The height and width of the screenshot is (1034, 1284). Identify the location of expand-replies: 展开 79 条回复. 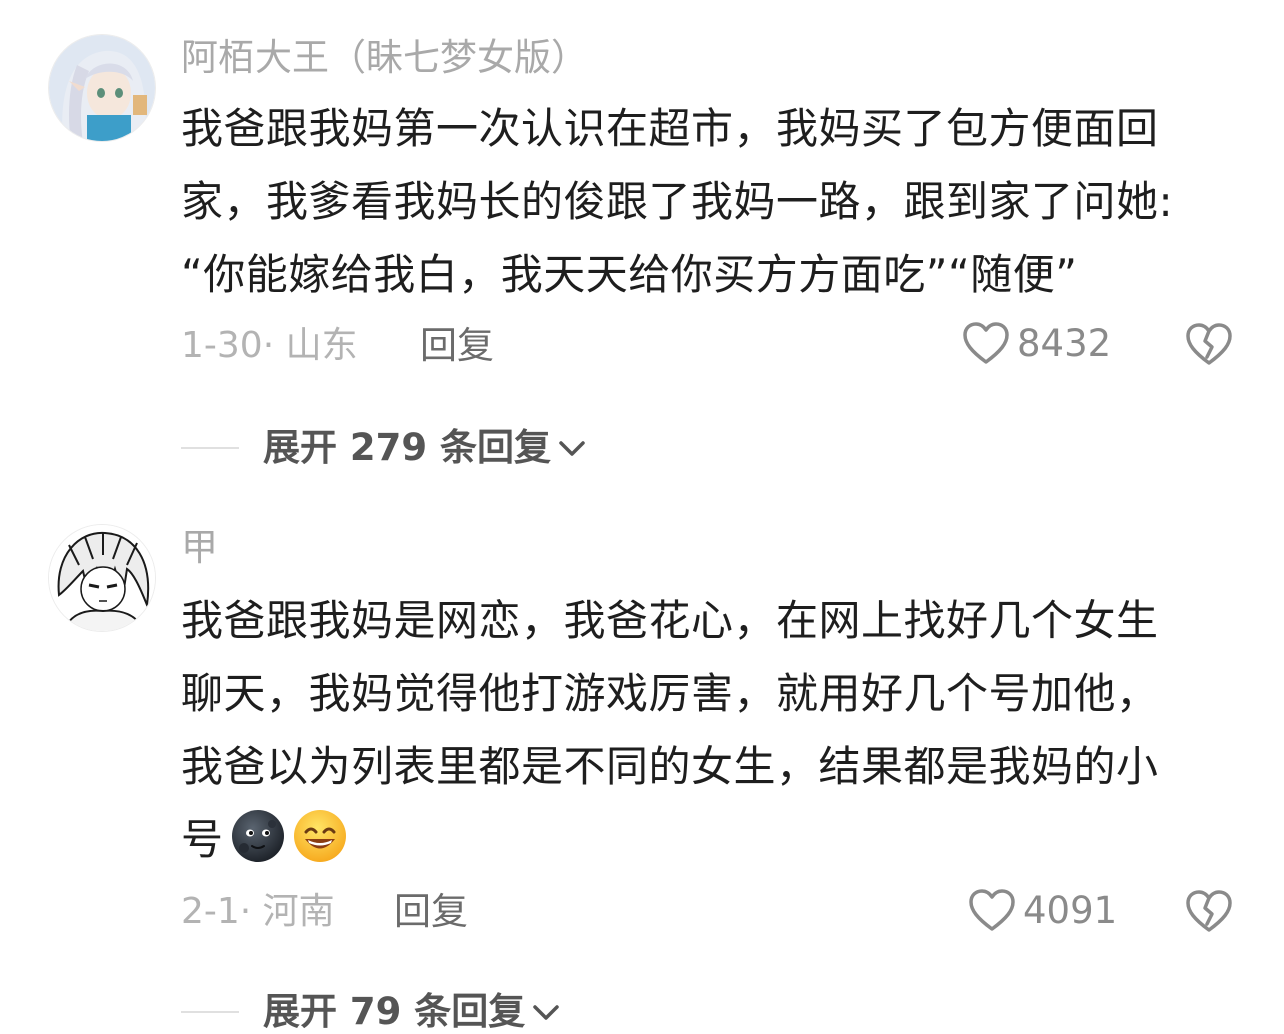
(372, 1012).